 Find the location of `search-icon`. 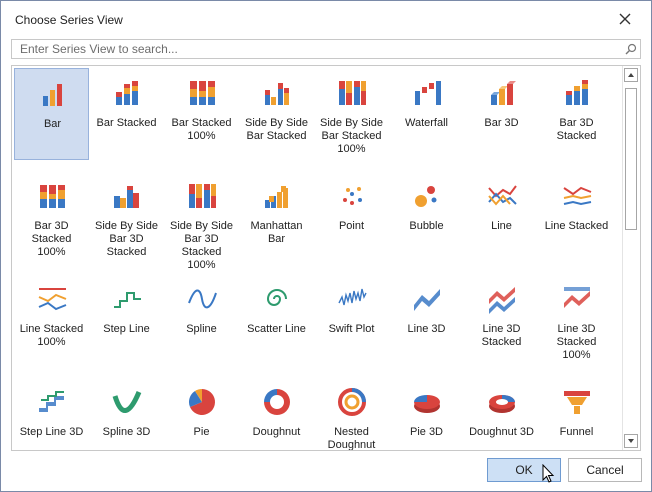

search-icon is located at coordinates (631, 49).